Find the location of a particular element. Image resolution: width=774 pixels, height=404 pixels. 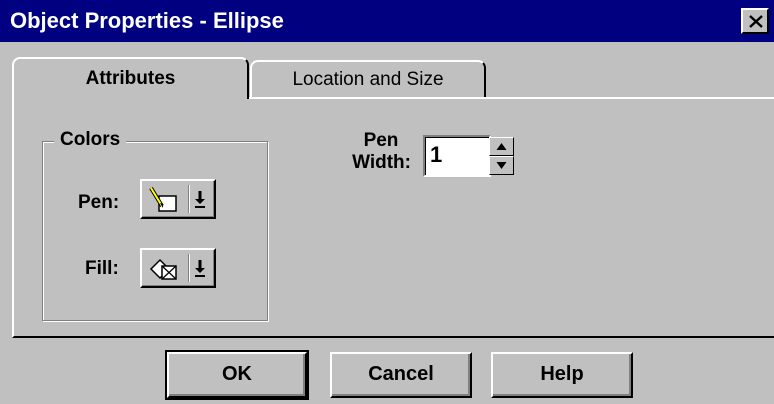

fill-label: Fill: is located at coordinates (102, 268).